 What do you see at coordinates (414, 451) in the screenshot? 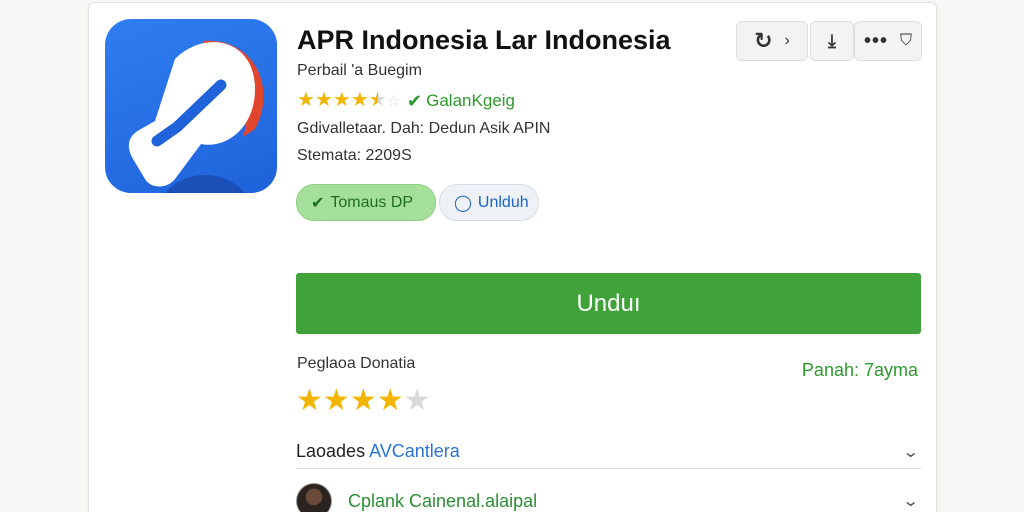
I see `row-label-link: AVCantlera` at bounding box center [414, 451].